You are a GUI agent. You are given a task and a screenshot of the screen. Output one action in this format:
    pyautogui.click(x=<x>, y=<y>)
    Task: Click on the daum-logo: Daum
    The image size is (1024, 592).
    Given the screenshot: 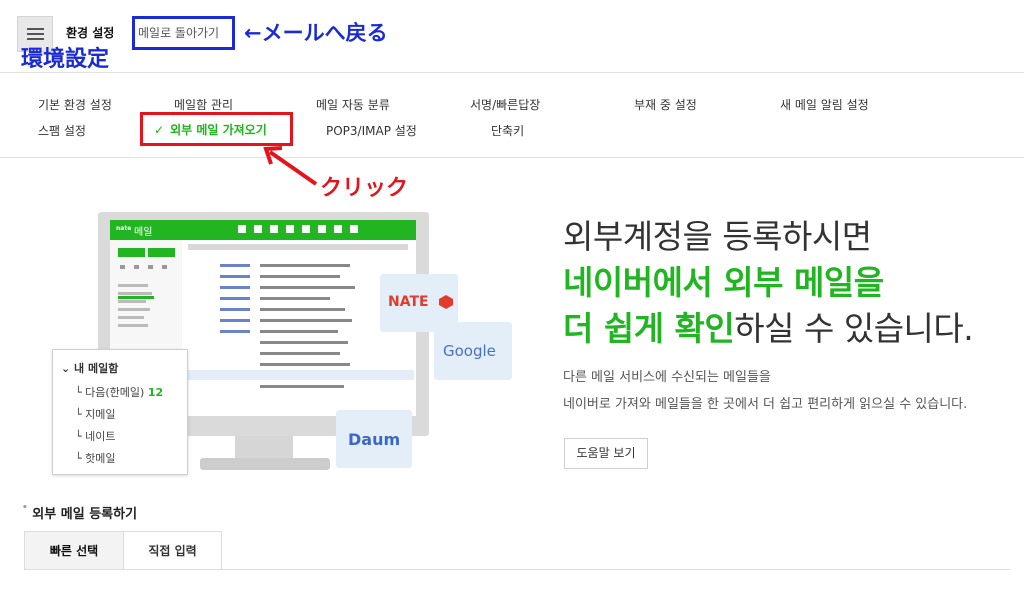 What is the action you would take?
    pyautogui.click(x=374, y=439)
    